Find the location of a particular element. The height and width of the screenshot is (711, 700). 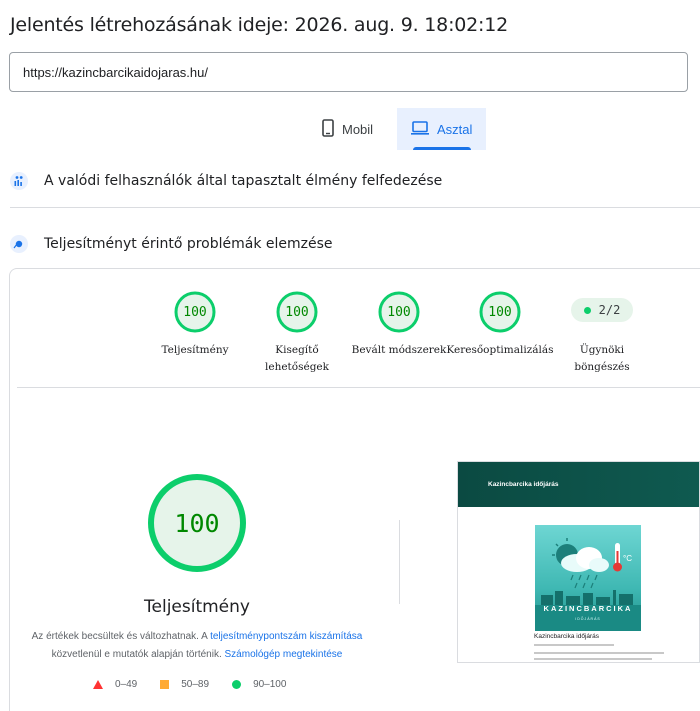

pass-dot-icon is located at coordinates (587, 310).